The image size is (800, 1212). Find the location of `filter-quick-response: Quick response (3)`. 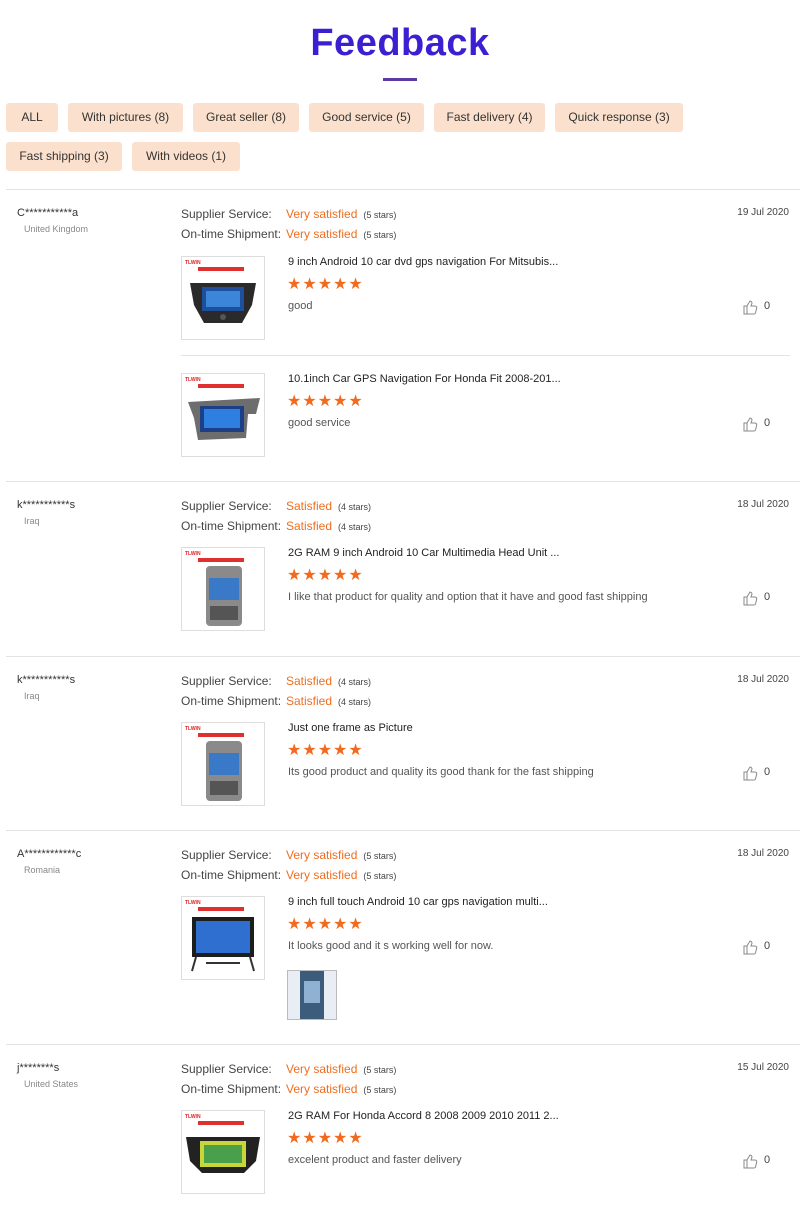

filter-quick-response: Quick response (3) is located at coordinates (619, 117).